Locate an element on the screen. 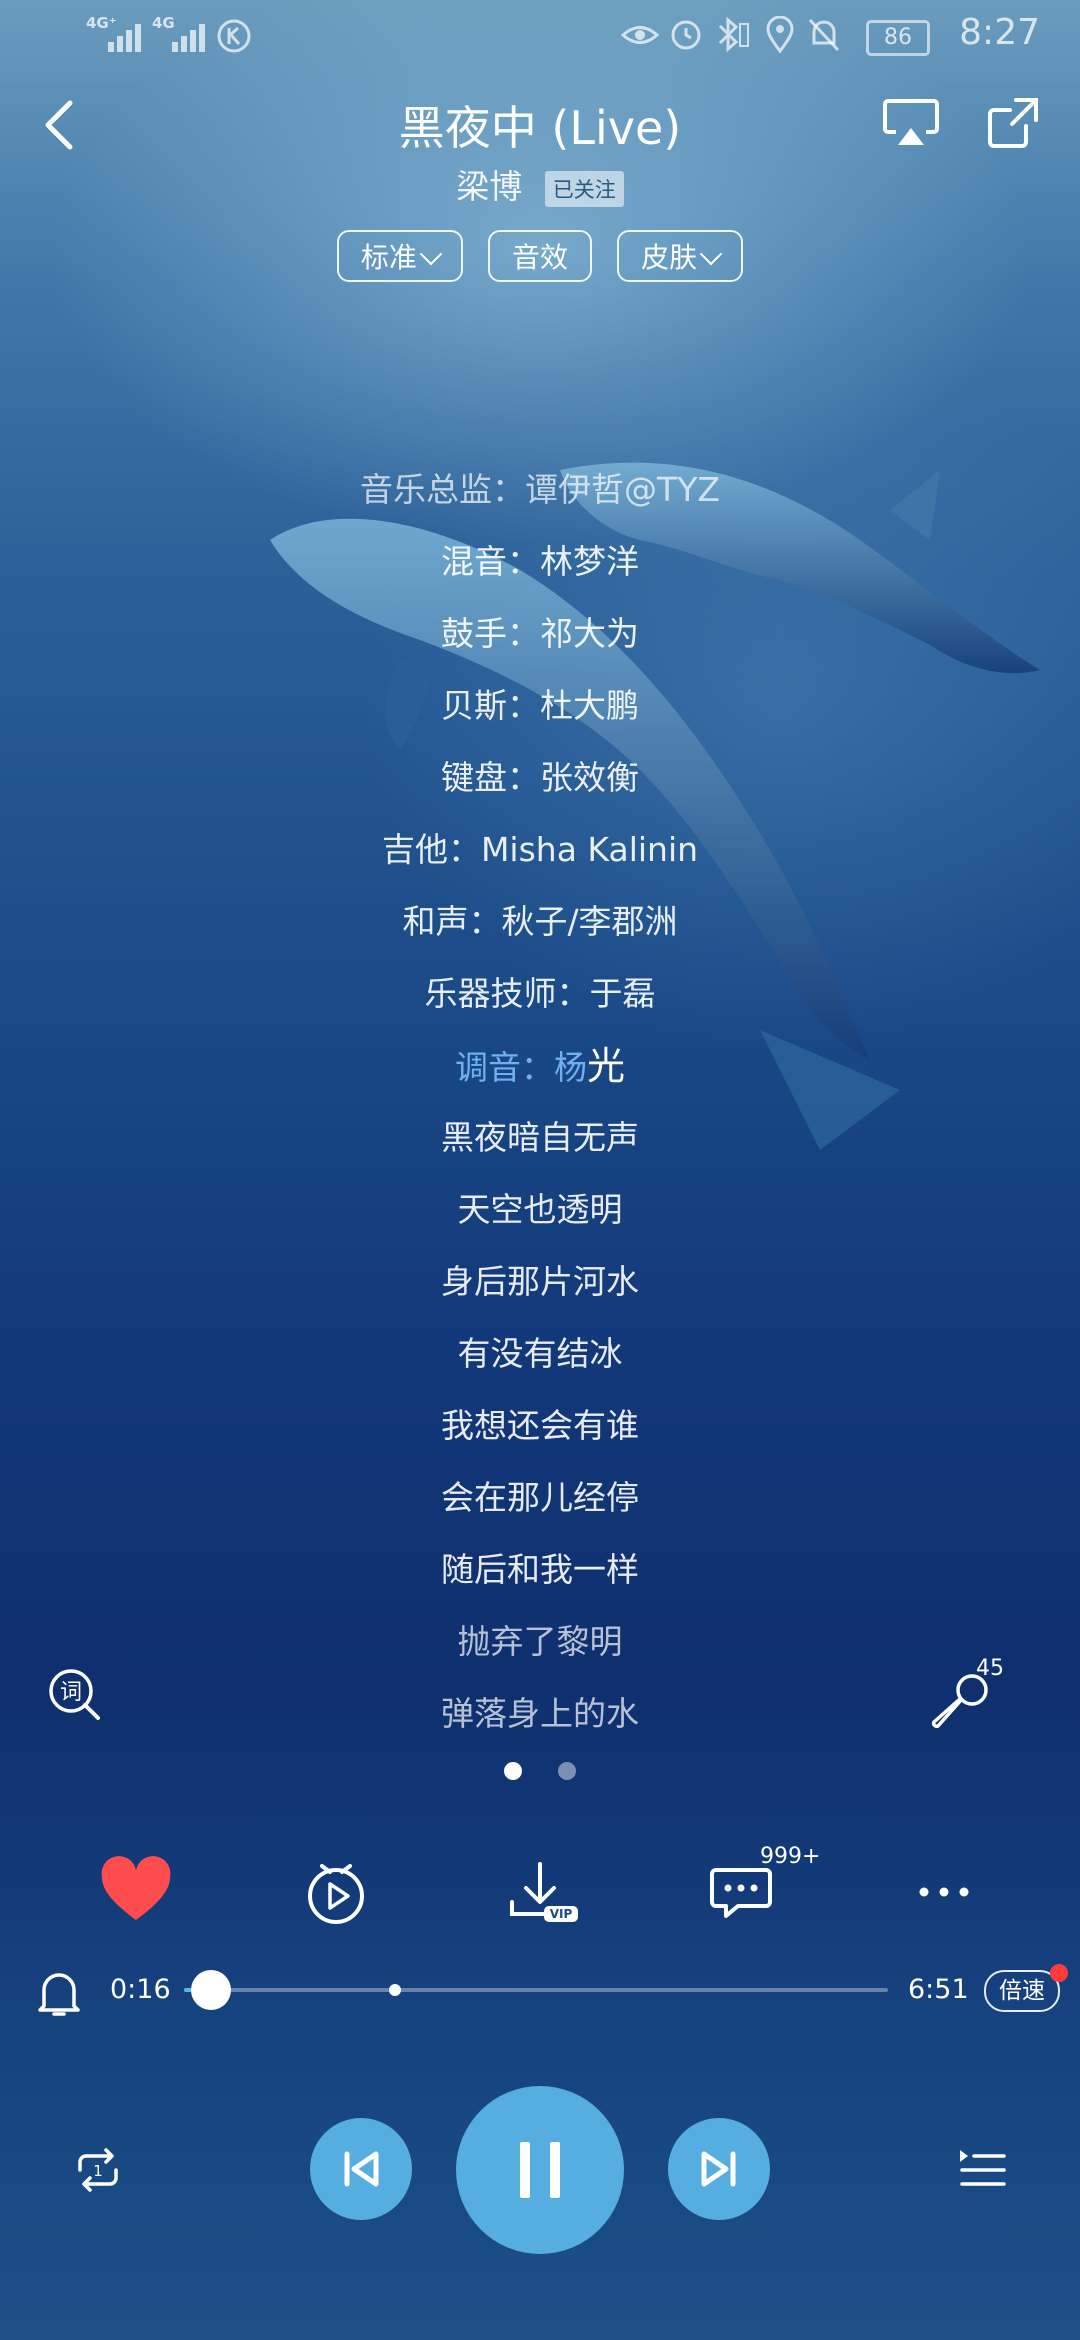 The width and height of the screenshot is (1080, 2340). repeat-one-icon: 1 is located at coordinates (98, 2170).